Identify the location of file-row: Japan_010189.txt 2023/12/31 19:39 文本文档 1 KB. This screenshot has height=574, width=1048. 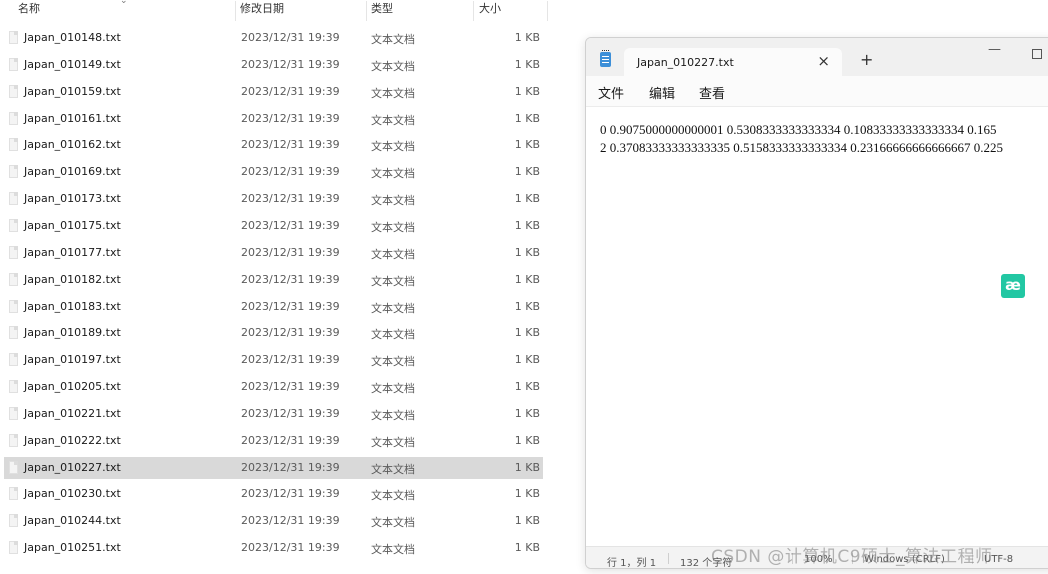
(273, 333).